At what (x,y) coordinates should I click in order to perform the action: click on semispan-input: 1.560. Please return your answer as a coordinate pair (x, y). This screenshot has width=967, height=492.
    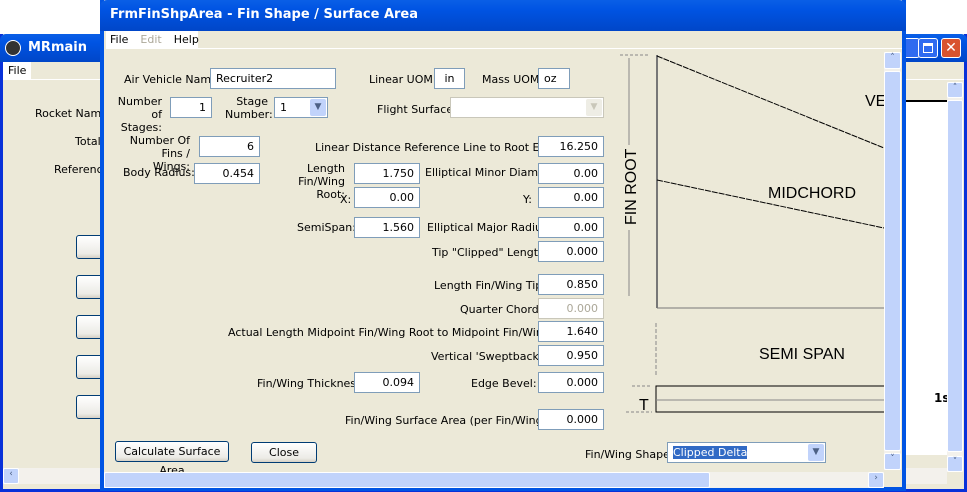
    Looking at the image, I should click on (387, 227).